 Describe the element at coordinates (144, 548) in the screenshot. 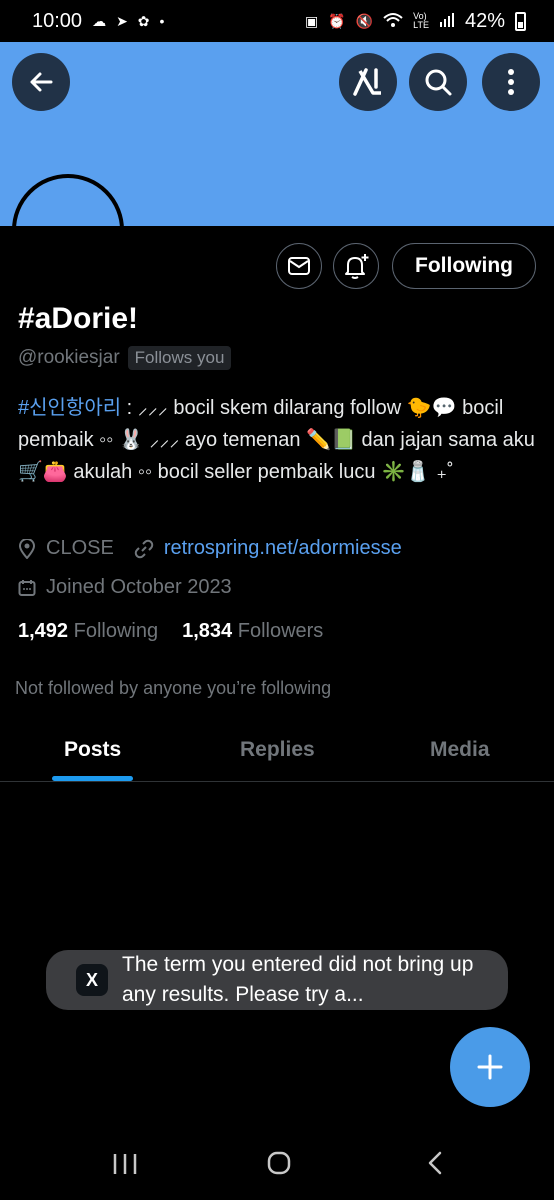

I see `link-icon` at that location.